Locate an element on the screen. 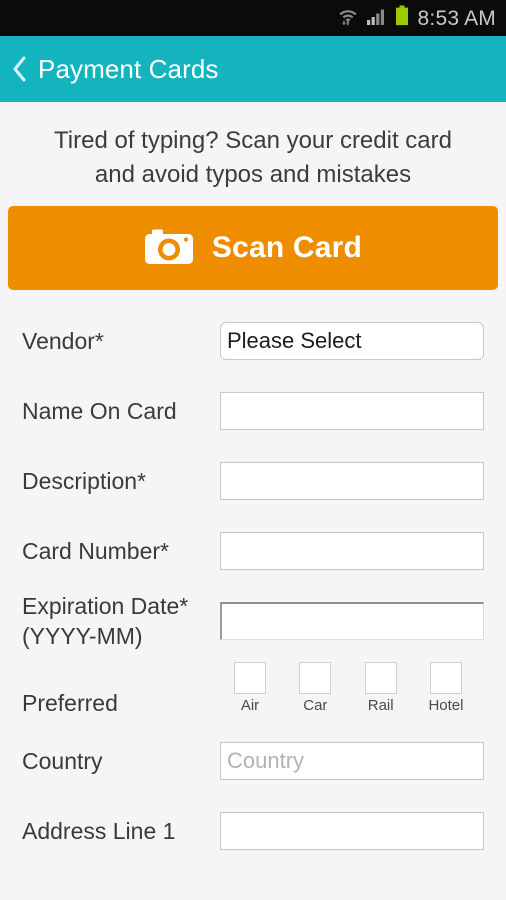 The height and width of the screenshot is (900, 506). checkbox-car-label: Car is located at coordinates (315, 705).